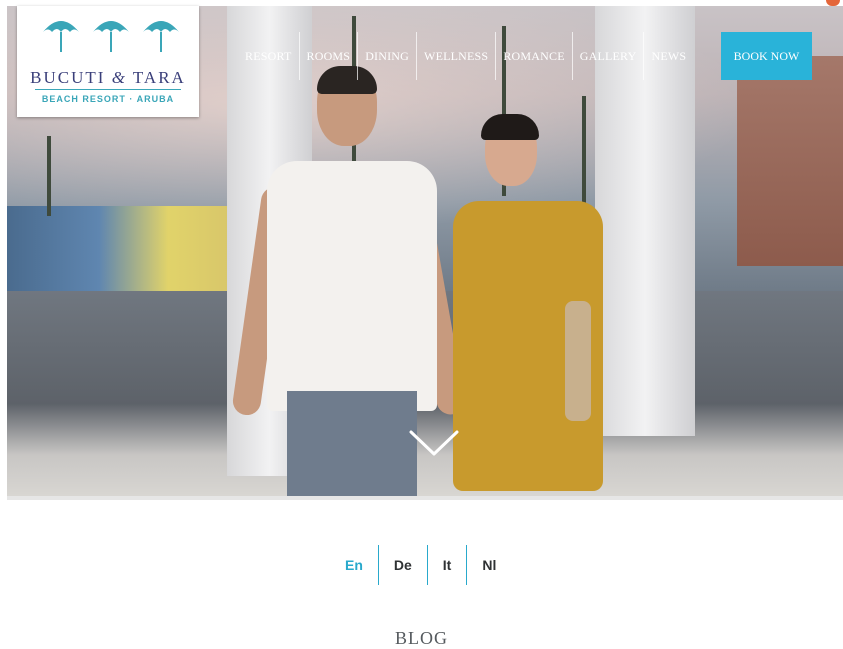 Image resolution: width=843 pixels, height=649 pixels. I want to click on logo-ampersand: &, so click(119, 77).